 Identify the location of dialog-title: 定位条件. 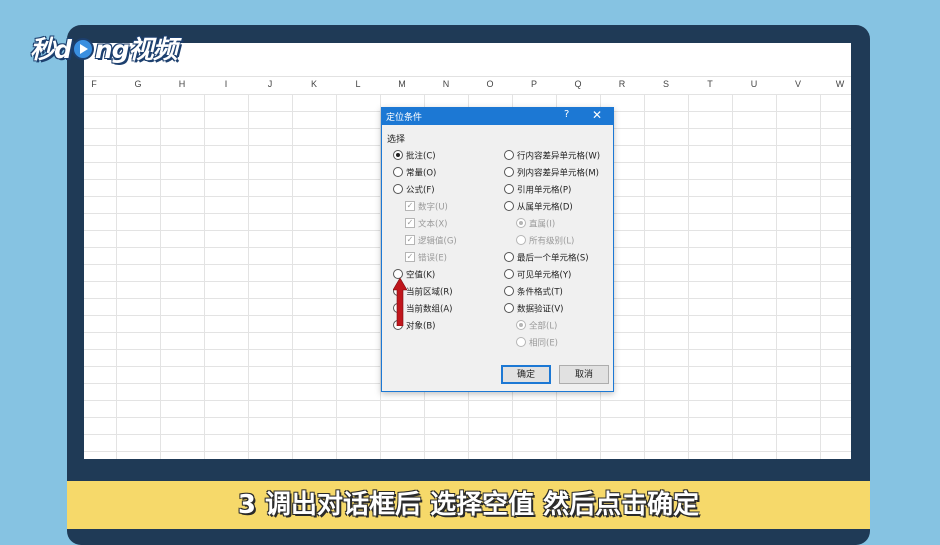
(404, 118).